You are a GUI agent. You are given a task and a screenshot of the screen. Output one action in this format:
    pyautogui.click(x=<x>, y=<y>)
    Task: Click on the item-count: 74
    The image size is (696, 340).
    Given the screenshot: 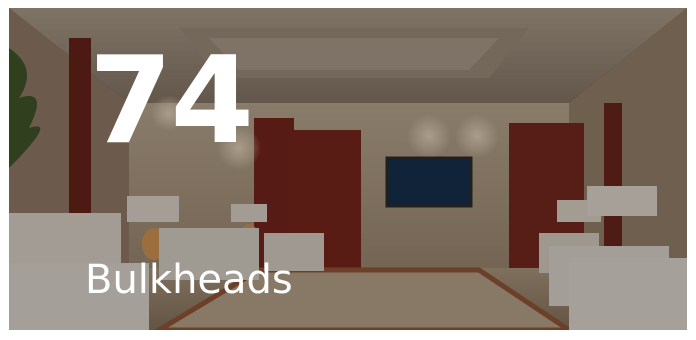 What is the action you would take?
    pyautogui.click(x=171, y=101)
    